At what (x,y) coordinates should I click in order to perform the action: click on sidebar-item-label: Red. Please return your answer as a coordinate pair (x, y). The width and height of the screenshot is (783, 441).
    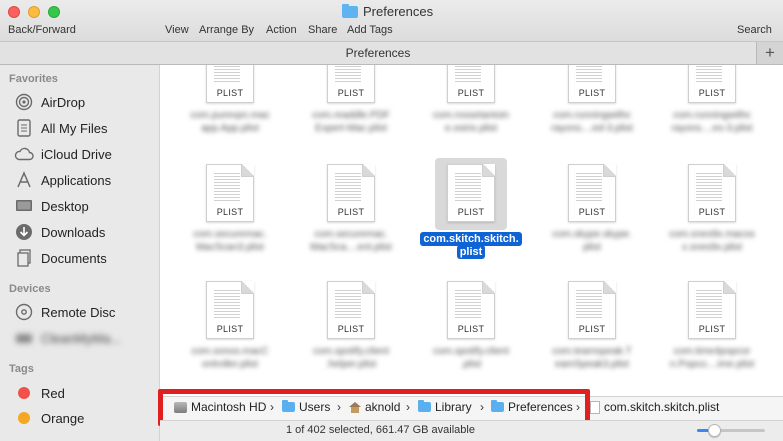
    Looking at the image, I should click on (53, 393).